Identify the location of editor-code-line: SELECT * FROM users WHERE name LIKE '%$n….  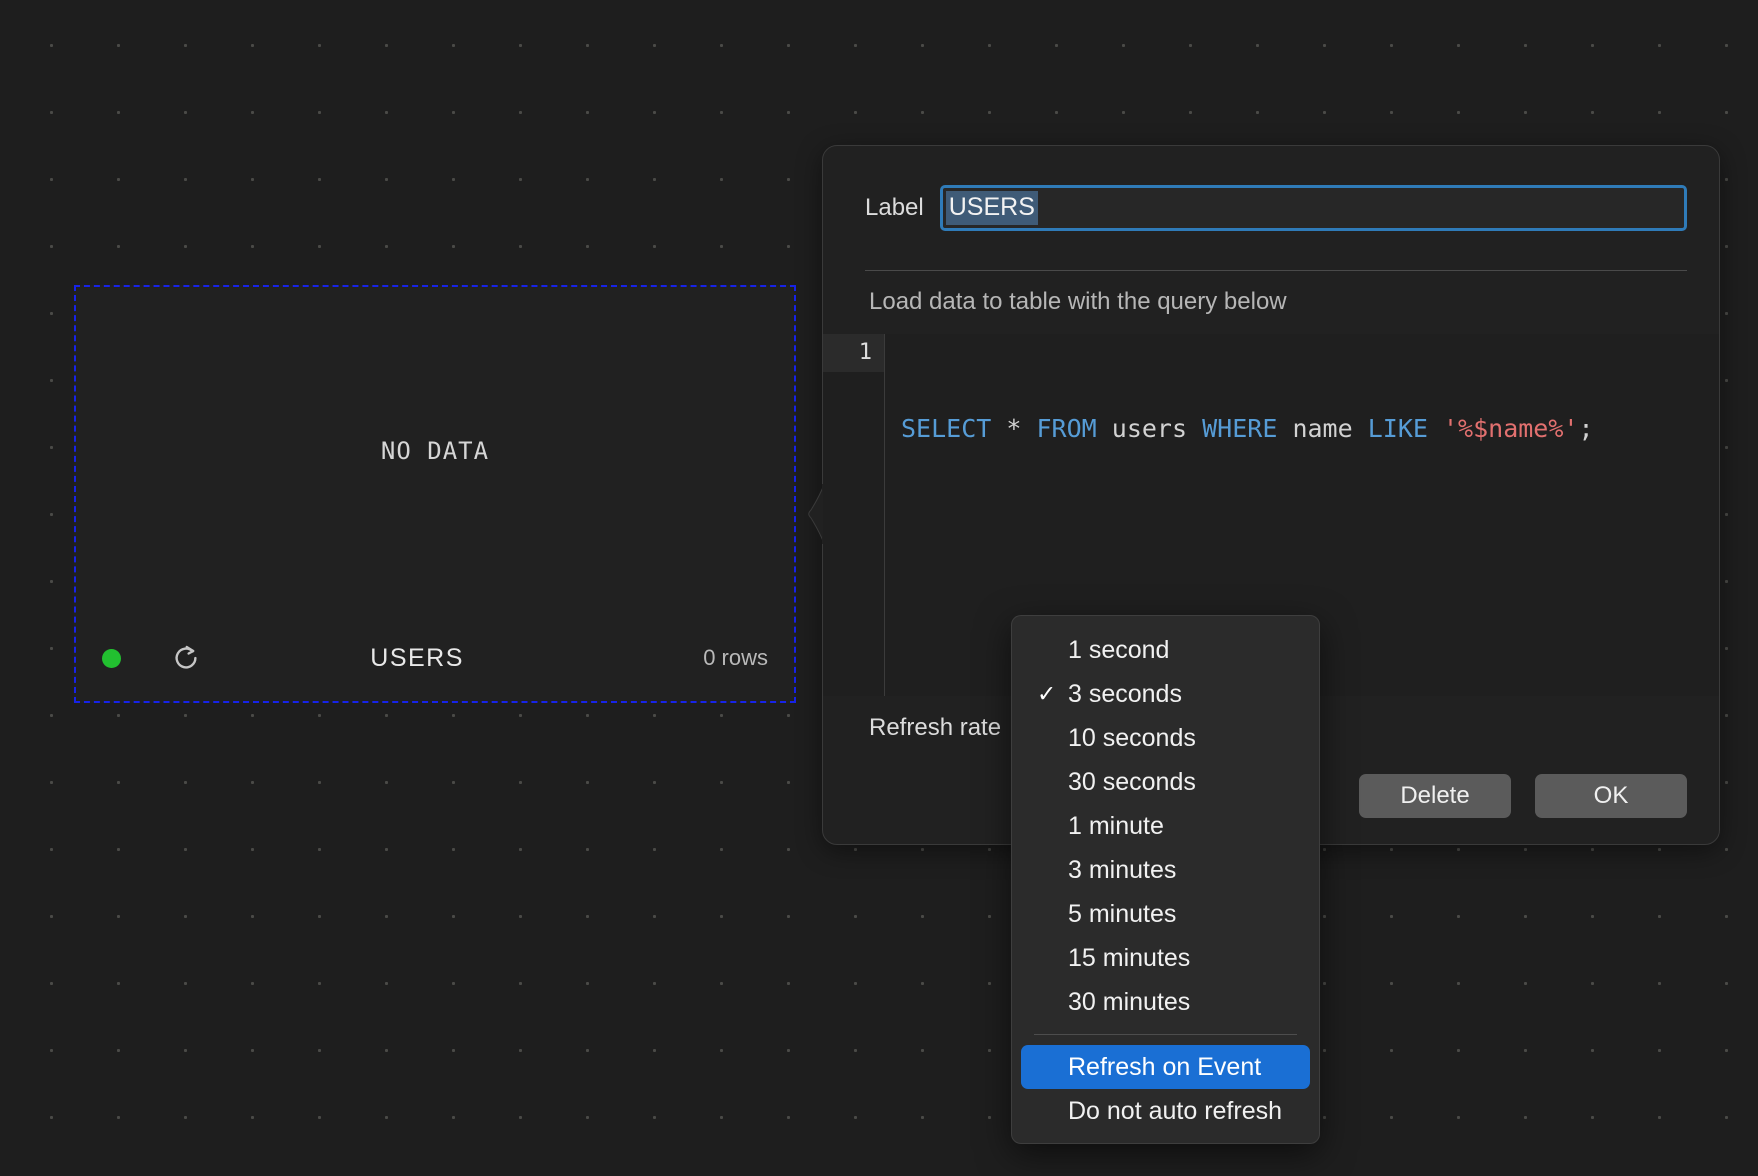
(1310, 429).